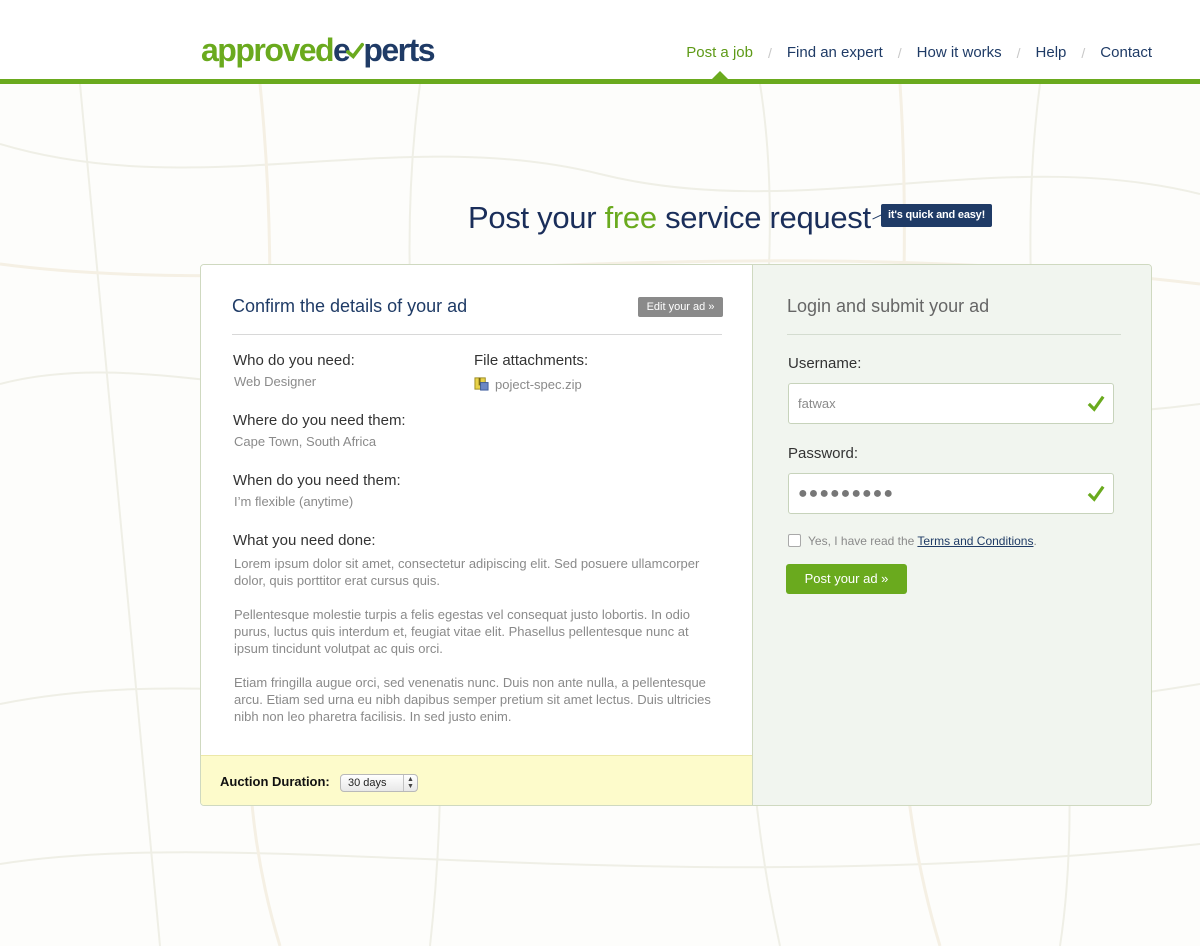 This screenshot has height=946, width=1200. What do you see at coordinates (719, 61) in the screenshot?
I see `nav-post-a-job: Post a job` at bounding box center [719, 61].